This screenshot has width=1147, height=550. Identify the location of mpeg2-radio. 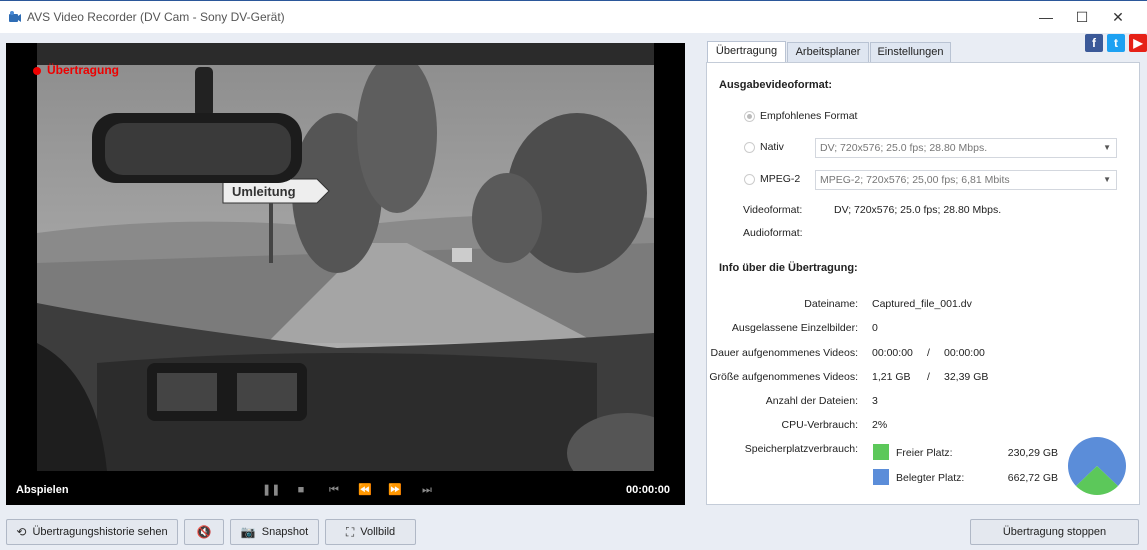
(749, 179).